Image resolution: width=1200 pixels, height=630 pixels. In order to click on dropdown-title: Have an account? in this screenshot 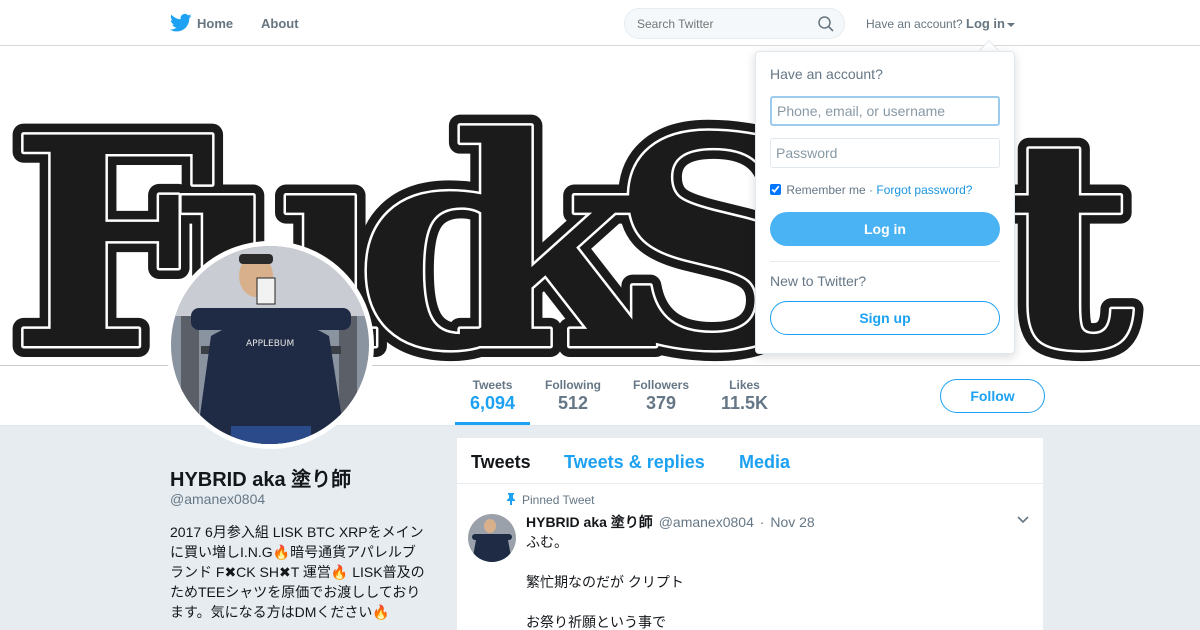, I will do `click(826, 74)`.